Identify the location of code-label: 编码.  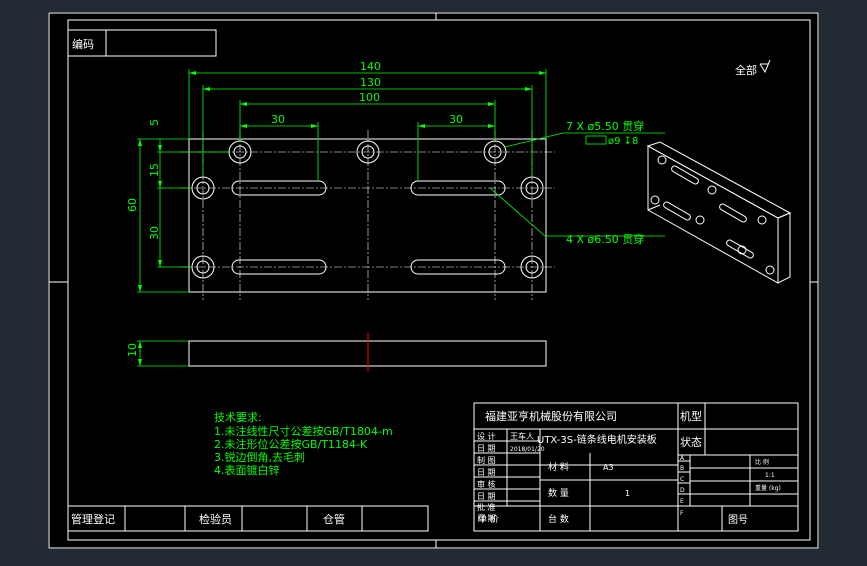
(83, 44).